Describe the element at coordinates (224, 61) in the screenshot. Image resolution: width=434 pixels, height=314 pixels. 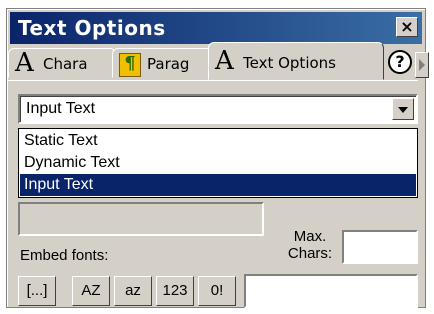
I see `text-options-icon: A` at that location.